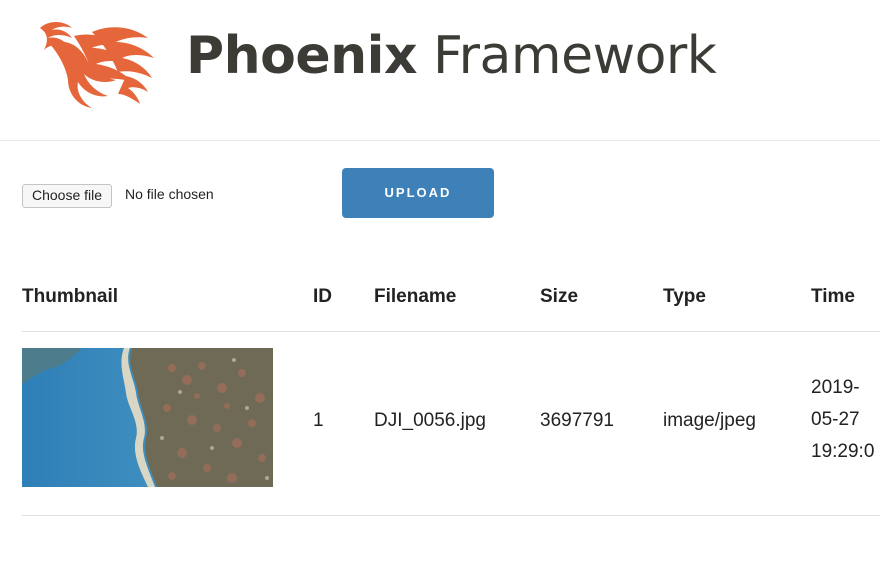 Image resolution: width=880 pixels, height=581 pixels. What do you see at coordinates (567, 56) in the screenshot?
I see `brand-name-light: Framework` at bounding box center [567, 56].